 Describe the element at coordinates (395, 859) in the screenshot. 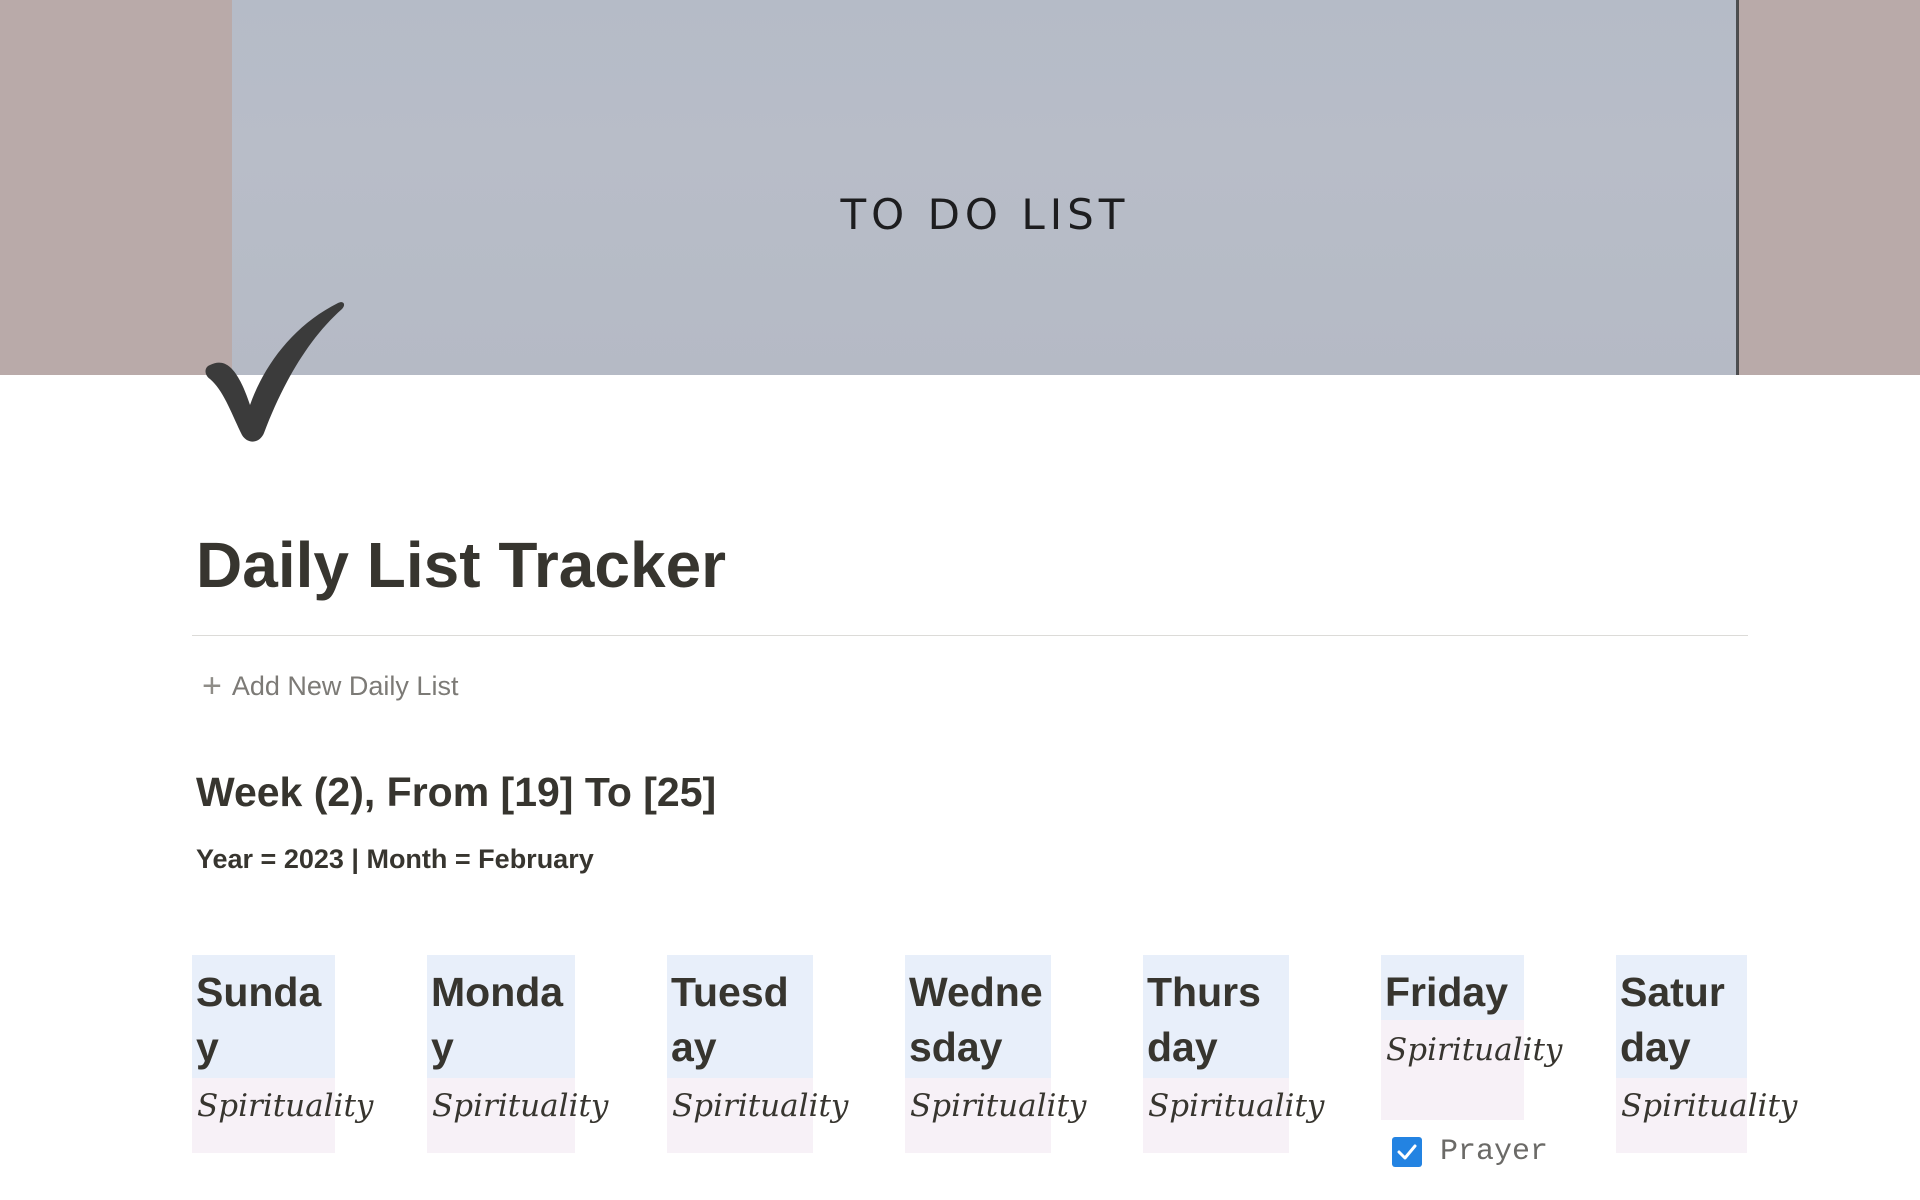

I see `year-month-line: Year = 2023 | Month = February` at that location.